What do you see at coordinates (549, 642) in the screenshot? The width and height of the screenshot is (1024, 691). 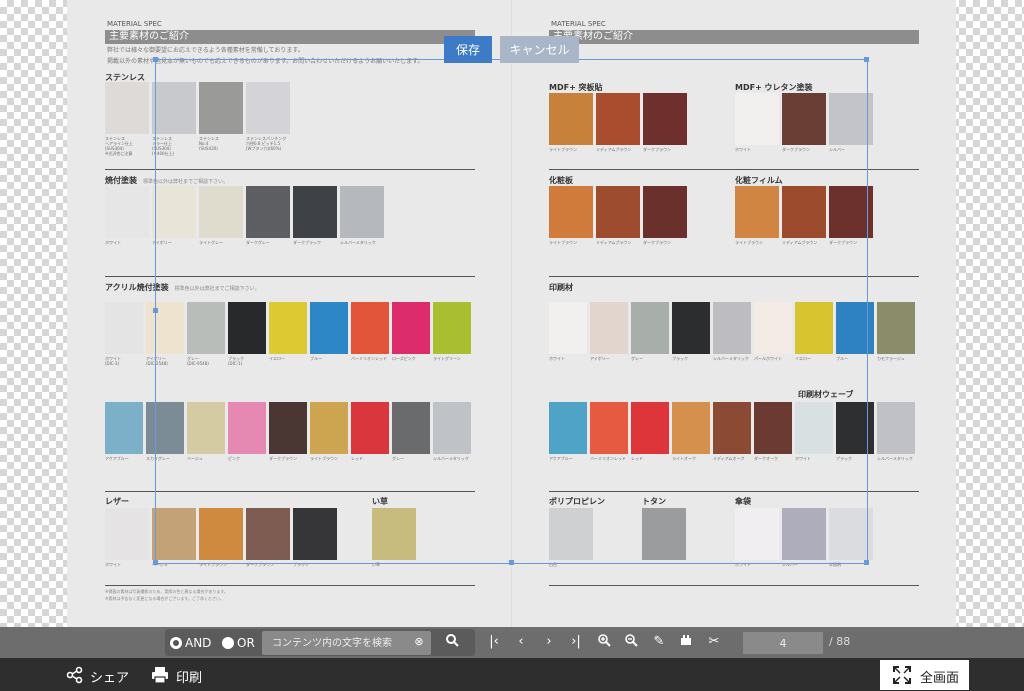 I see `next-page-icon: ›` at bounding box center [549, 642].